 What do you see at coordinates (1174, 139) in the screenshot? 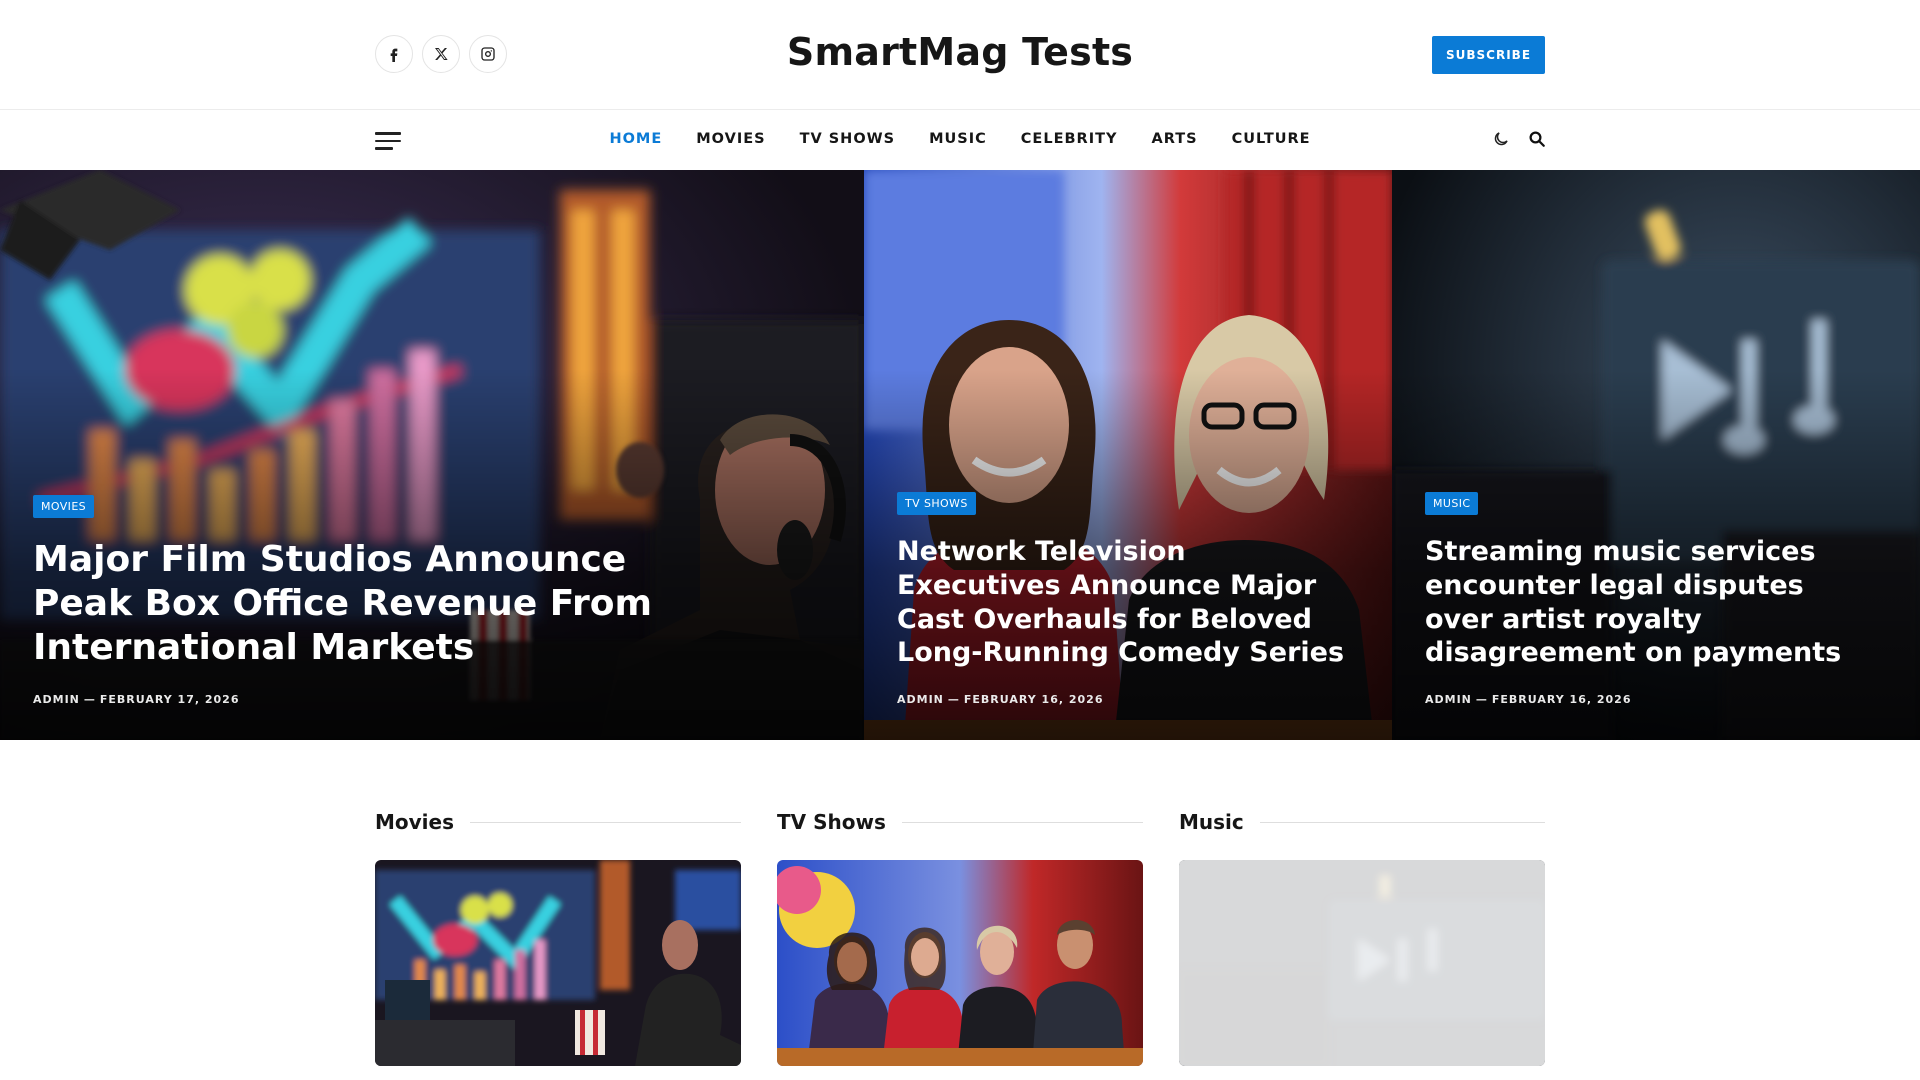
I see `nav-item-arts: ARTS` at bounding box center [1174, 139].